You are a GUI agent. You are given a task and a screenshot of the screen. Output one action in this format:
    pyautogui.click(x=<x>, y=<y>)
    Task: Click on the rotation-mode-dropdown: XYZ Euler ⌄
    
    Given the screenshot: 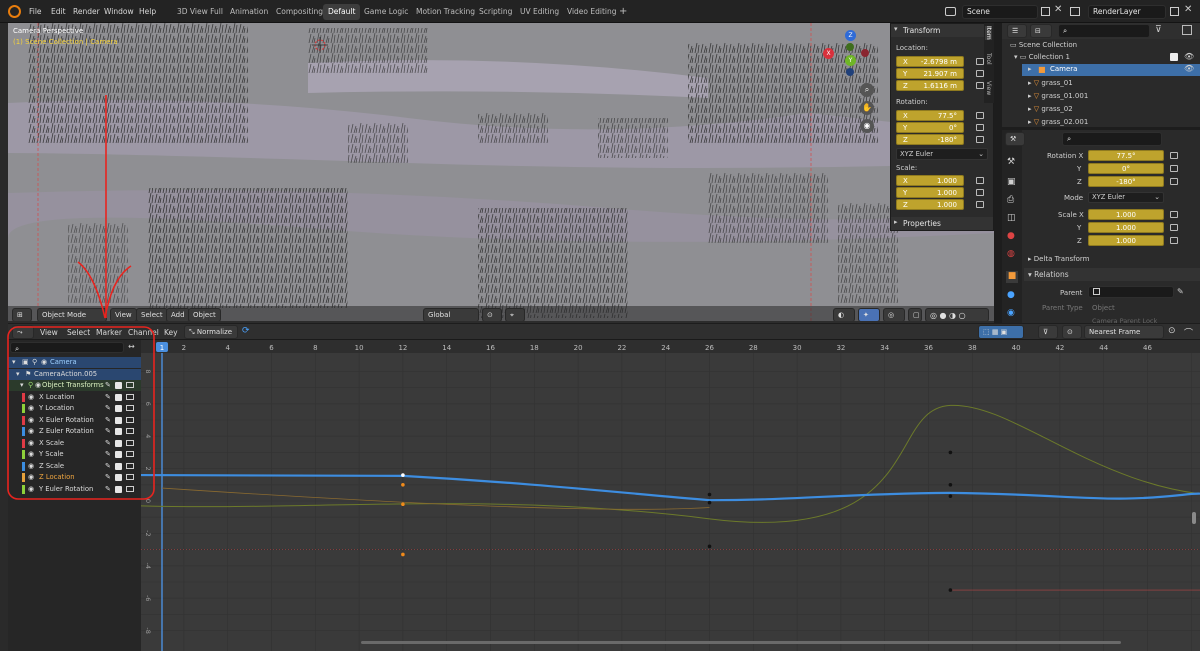 What is the action you would take?
    pyautogui.click(x=942, y=154)
    